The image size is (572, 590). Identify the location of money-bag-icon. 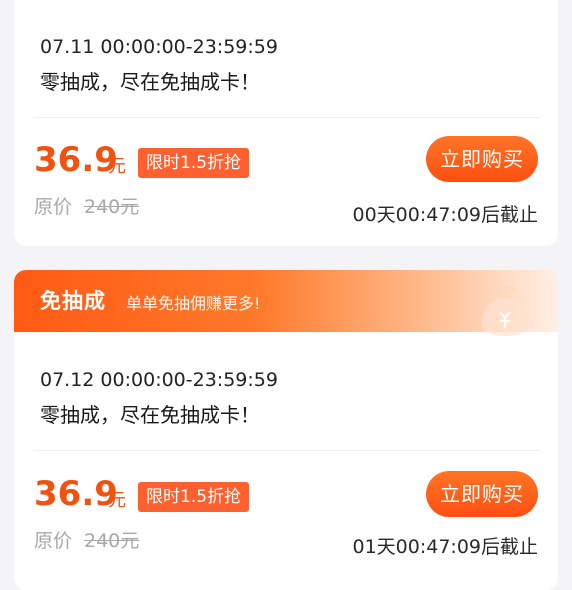
(505, 311).